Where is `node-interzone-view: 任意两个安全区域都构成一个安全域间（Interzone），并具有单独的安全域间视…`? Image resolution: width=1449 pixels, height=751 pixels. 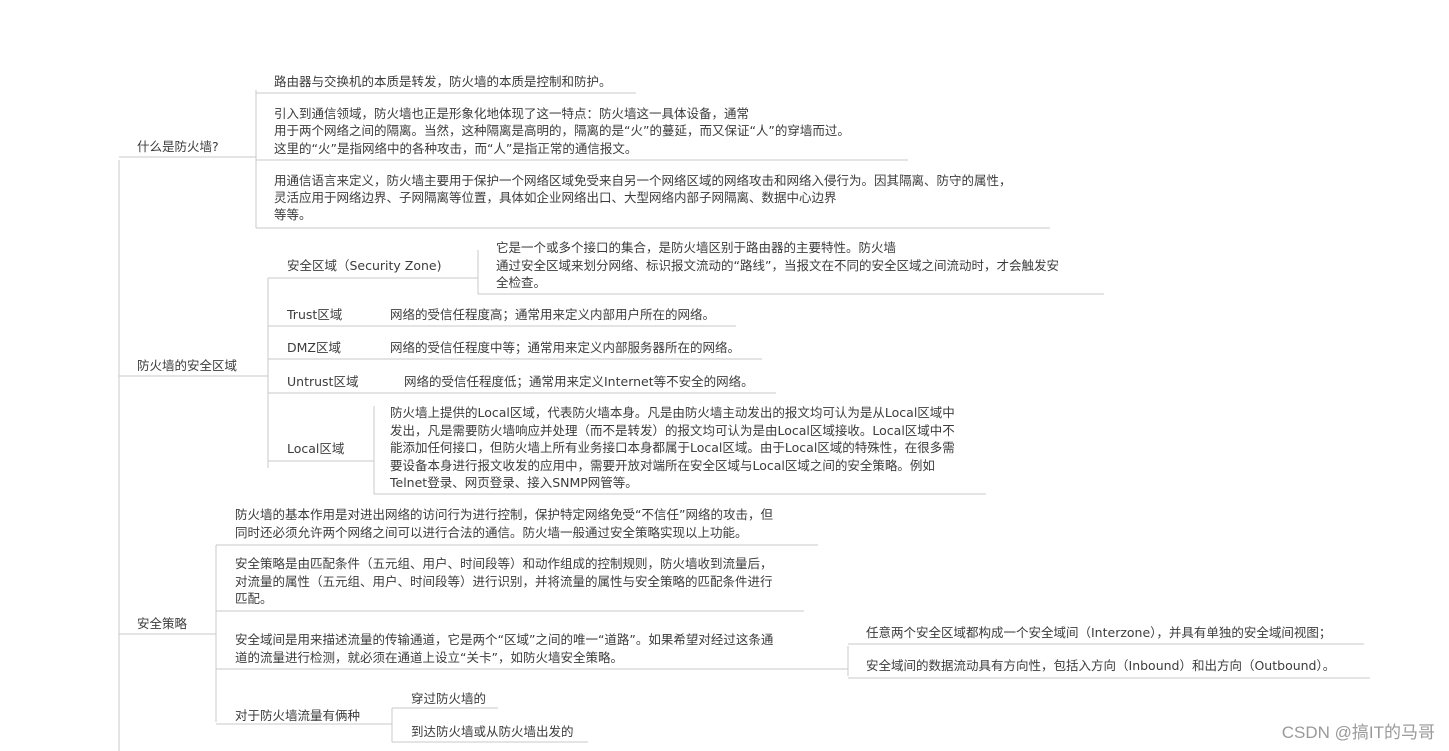 node-interzone-view: 任意两个安全区域都构成一个安全域间（Interzone），并具有单独的安全域间视… is located at coordinates (1098, 633).